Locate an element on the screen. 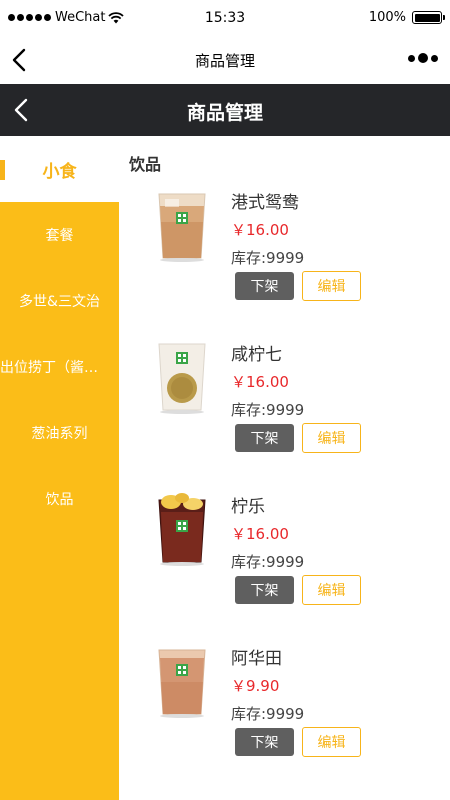  category-label: 多世&三文治 is located at coordinates (59, 302).